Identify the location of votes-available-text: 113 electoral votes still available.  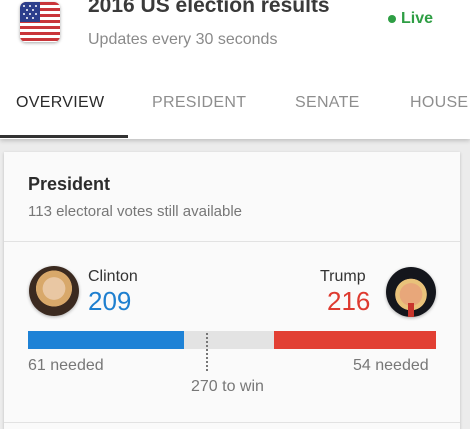
(135, 211).